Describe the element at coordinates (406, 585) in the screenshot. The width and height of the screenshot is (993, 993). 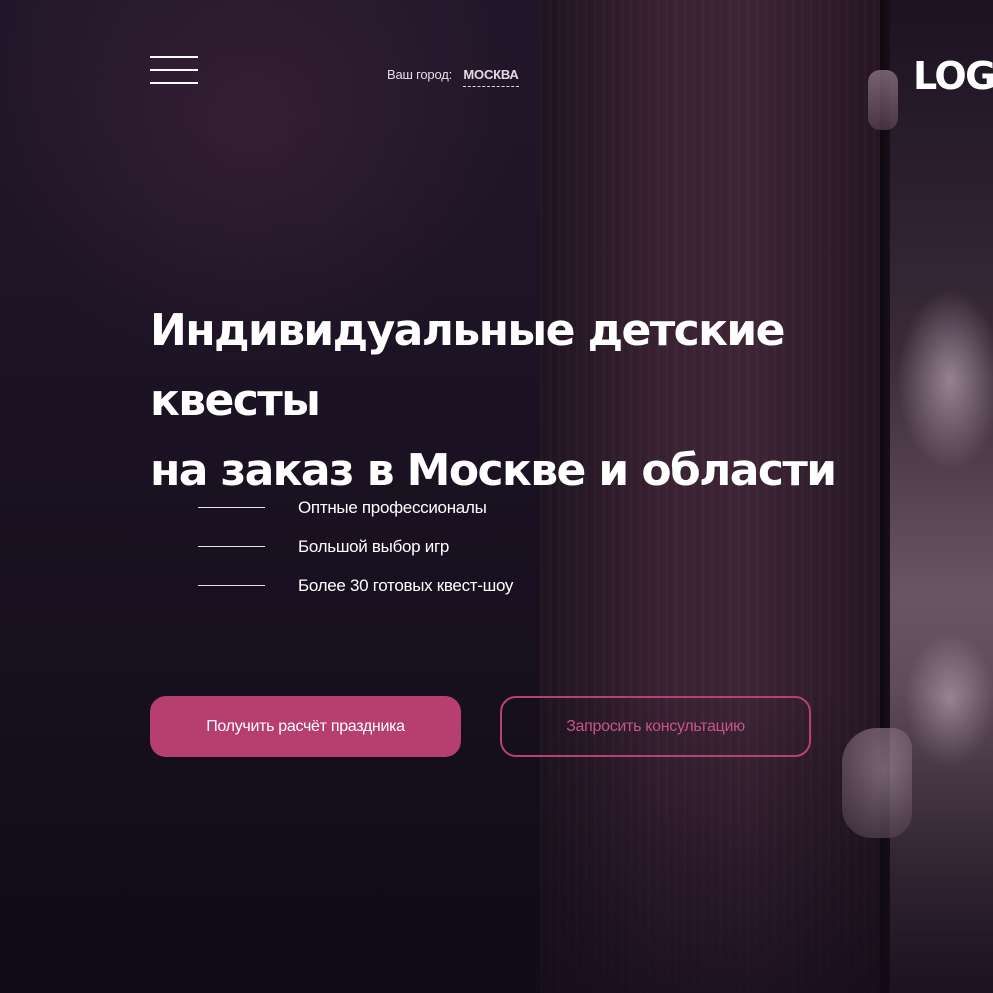
I see `feature-text: Более 30 готовых квест-шоу` at that location.